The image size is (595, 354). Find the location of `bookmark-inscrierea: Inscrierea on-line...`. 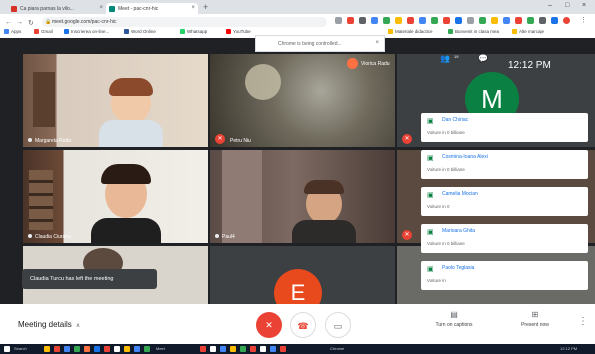

bookmark-inscrierea: Inscrierea on-line... is located at coordinates (86, 31).